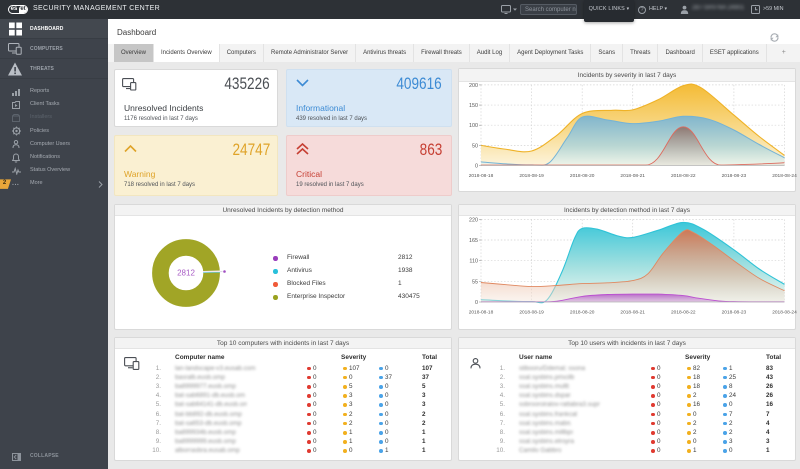  Describe the element at coordinates (186, 273) in the screenshot. I see `svg-text: 2812` at that location.